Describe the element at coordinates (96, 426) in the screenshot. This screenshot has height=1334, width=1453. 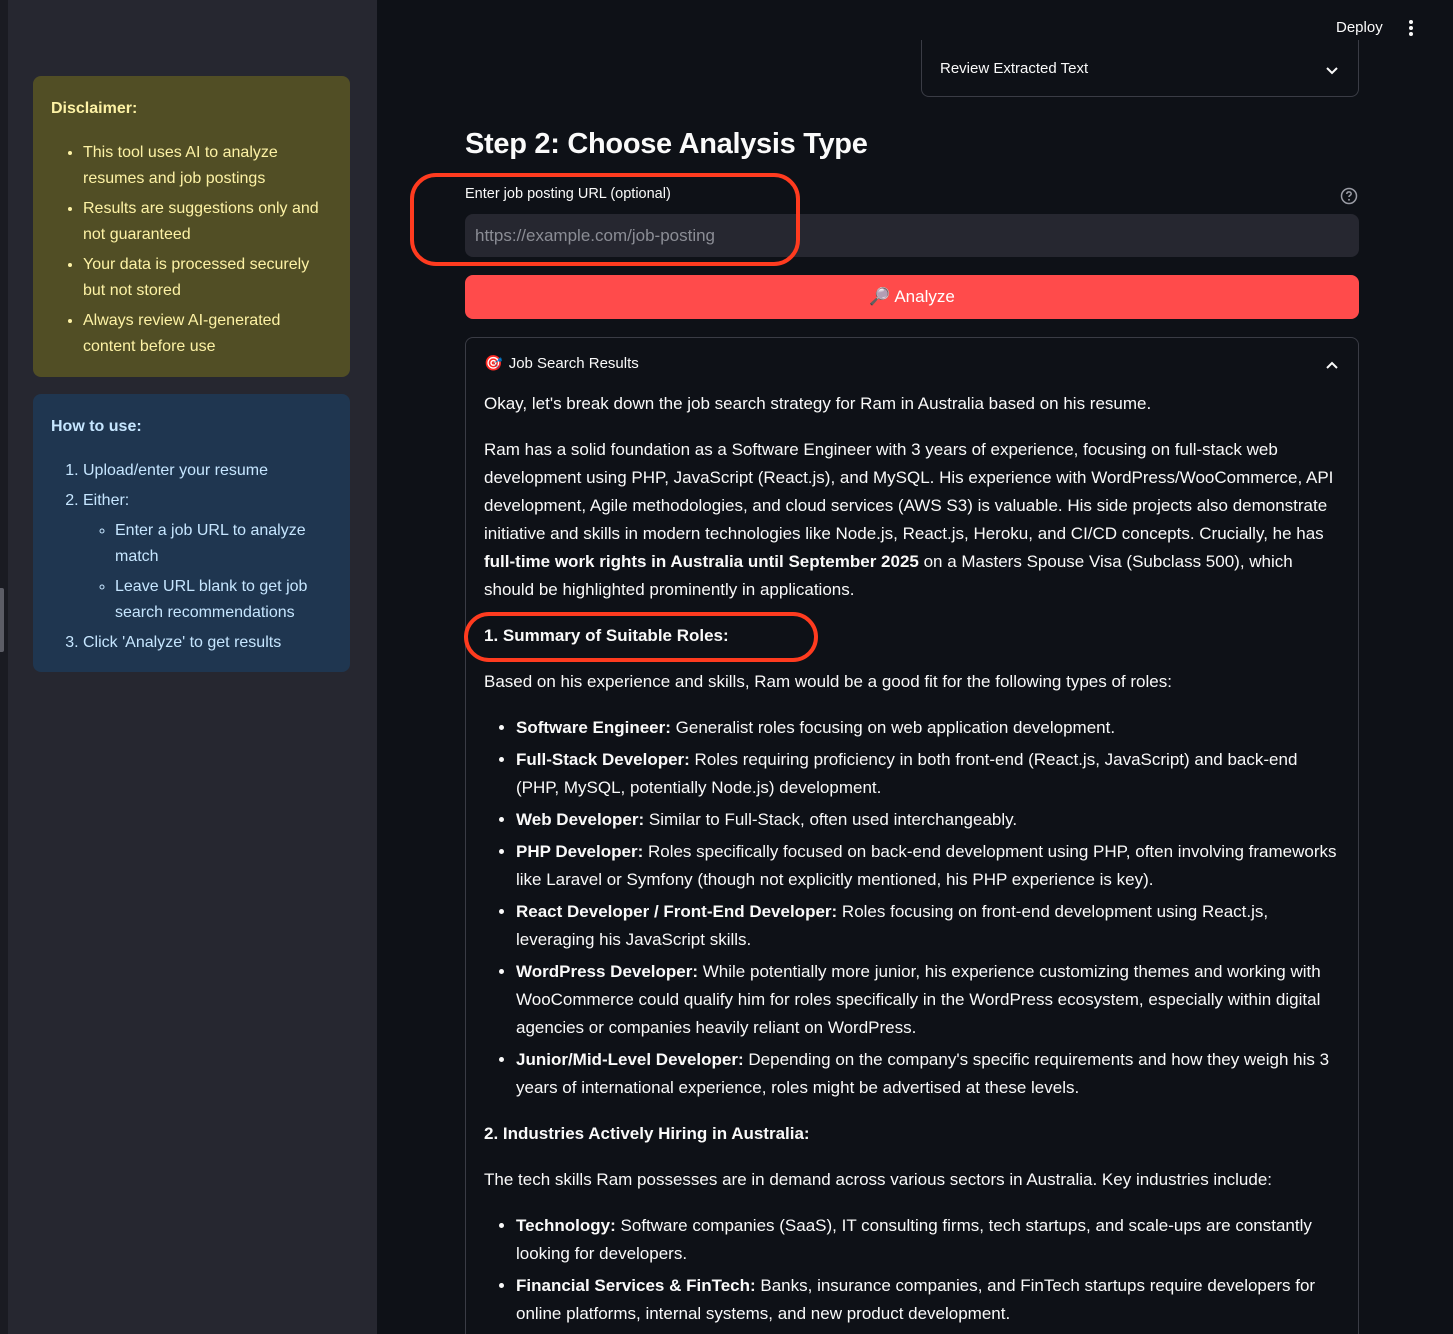
I see `how-to-use-title: How to use:` at that location.